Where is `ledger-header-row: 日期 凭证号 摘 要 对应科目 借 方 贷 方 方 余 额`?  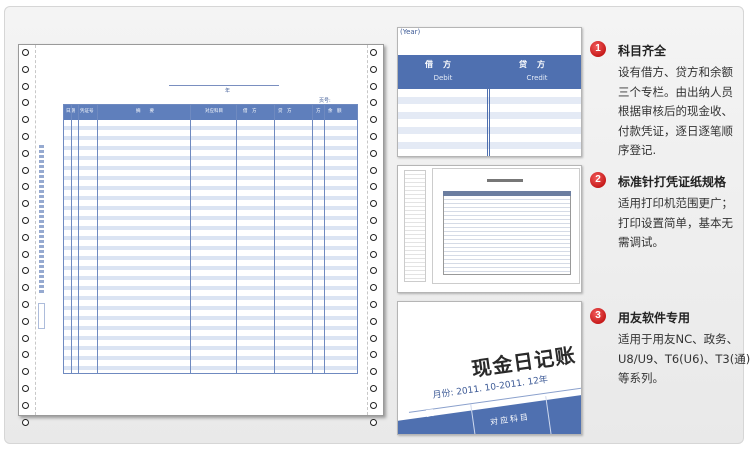
ledger-header-row: 日期 凭证号 摘 要 对应科目 借 方 贷 方 方 余 额 is located at coordinates (210, 112).